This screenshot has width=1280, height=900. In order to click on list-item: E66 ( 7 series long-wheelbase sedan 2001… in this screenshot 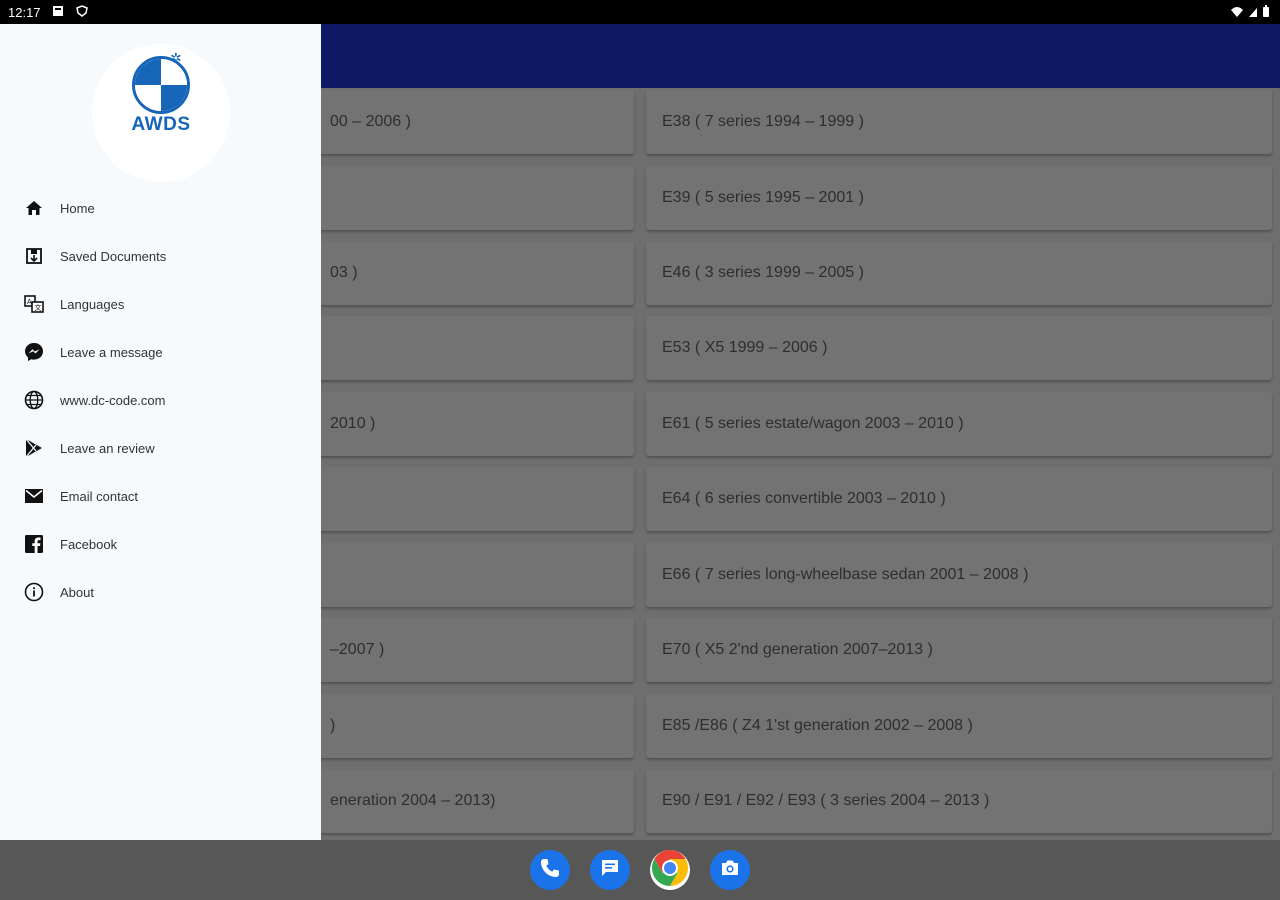, I will do `click(959, 575)`.